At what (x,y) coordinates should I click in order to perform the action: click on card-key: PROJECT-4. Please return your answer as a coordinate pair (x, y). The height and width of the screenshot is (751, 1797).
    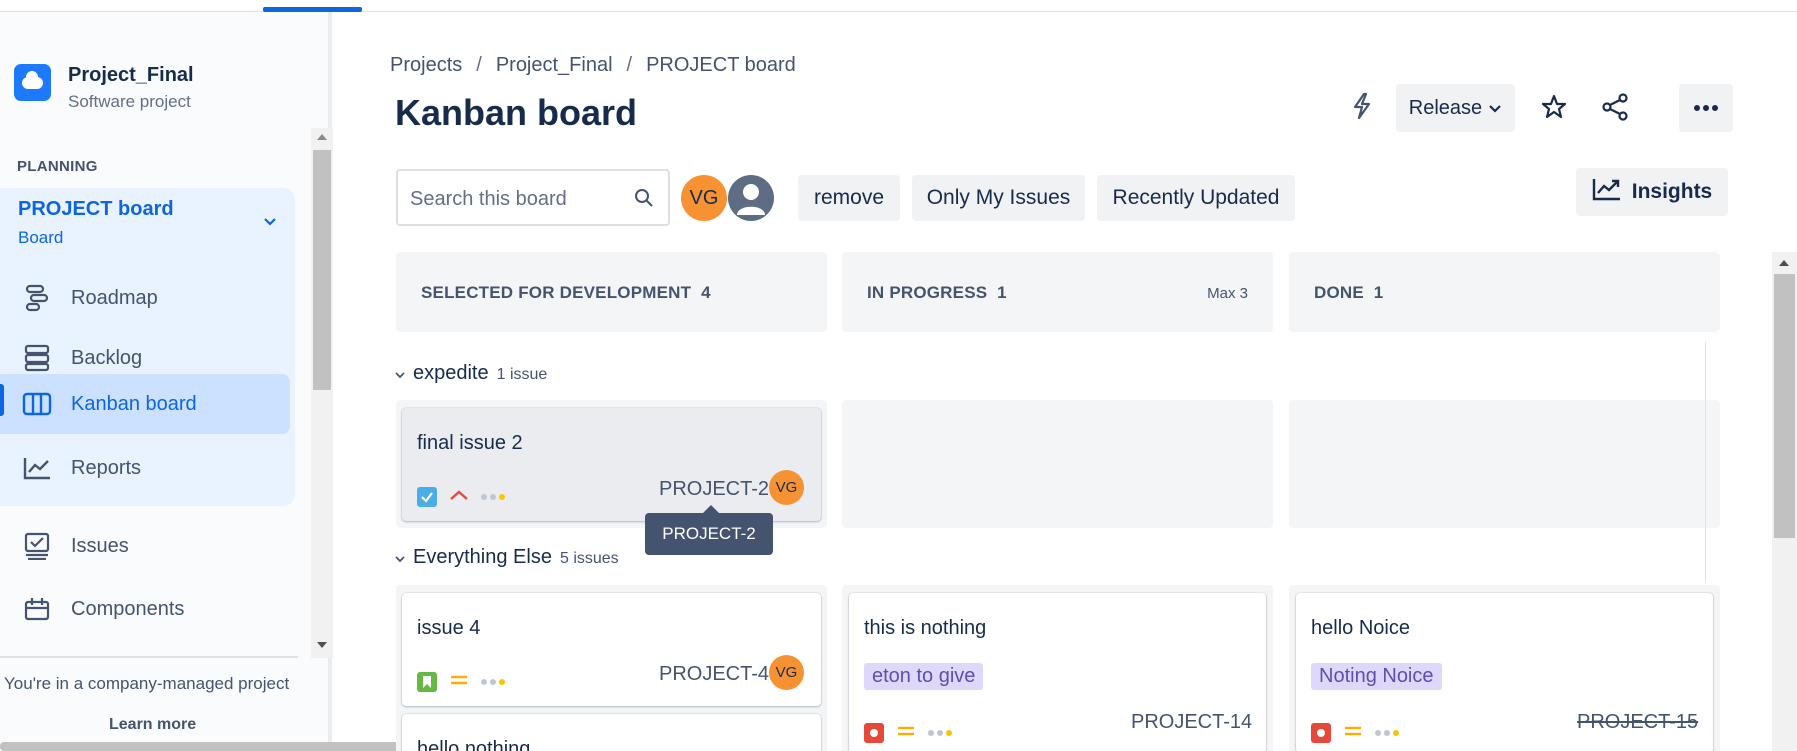
    Looking at the image, I should click on (714, 674).